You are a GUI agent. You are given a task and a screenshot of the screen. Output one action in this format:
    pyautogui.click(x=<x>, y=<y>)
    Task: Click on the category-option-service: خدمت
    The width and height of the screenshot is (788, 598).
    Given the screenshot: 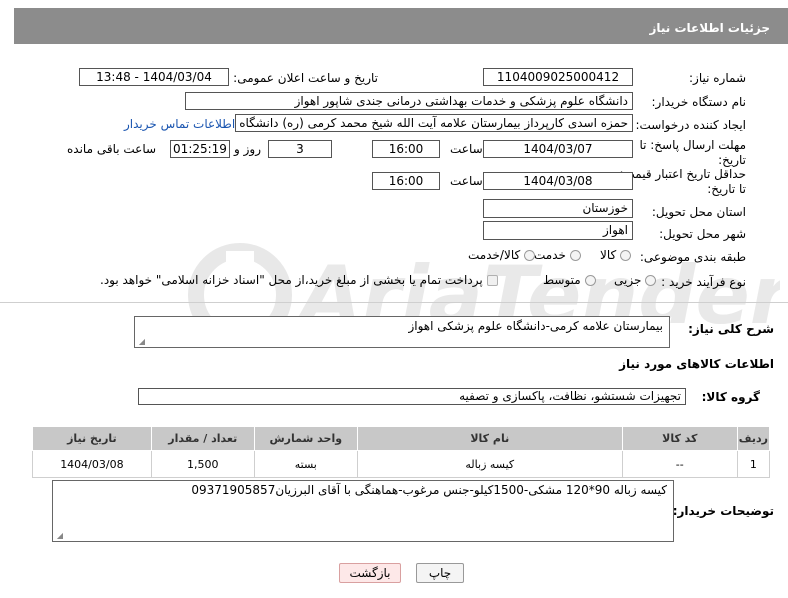 What is the action you would take?
    pyautogui.click(x=557, y=255)
    